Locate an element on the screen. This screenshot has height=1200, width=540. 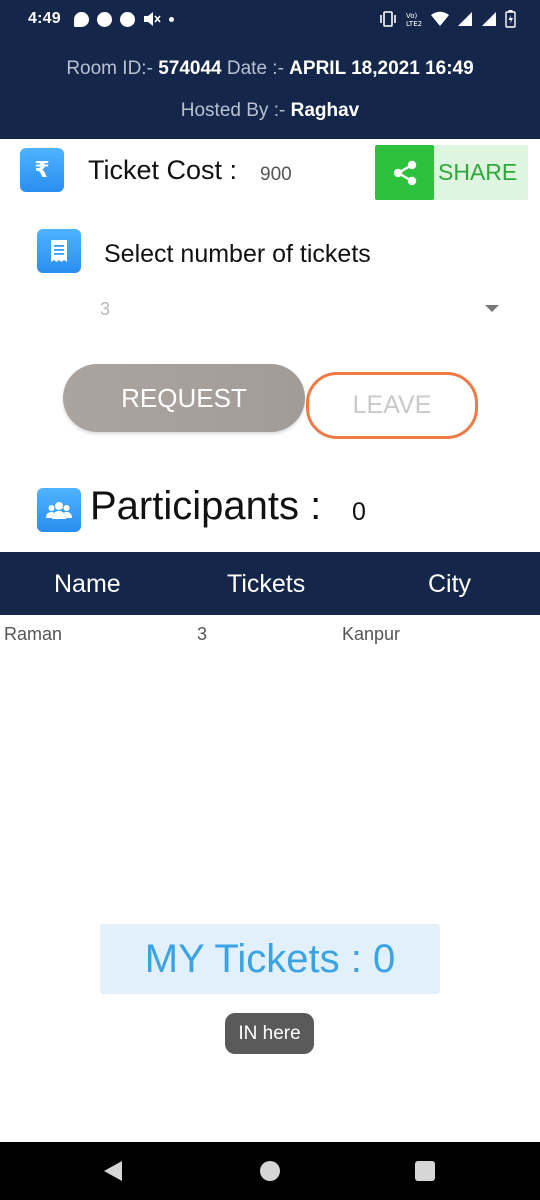
rupee-icon: ₹ is located at coordinates (42, 170).